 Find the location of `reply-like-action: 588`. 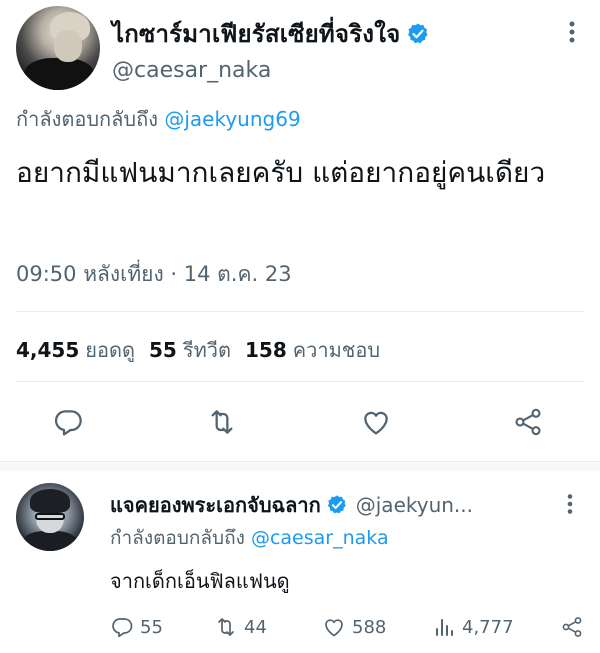

reply-like-action: 588 is located at coordinates (354, 627).